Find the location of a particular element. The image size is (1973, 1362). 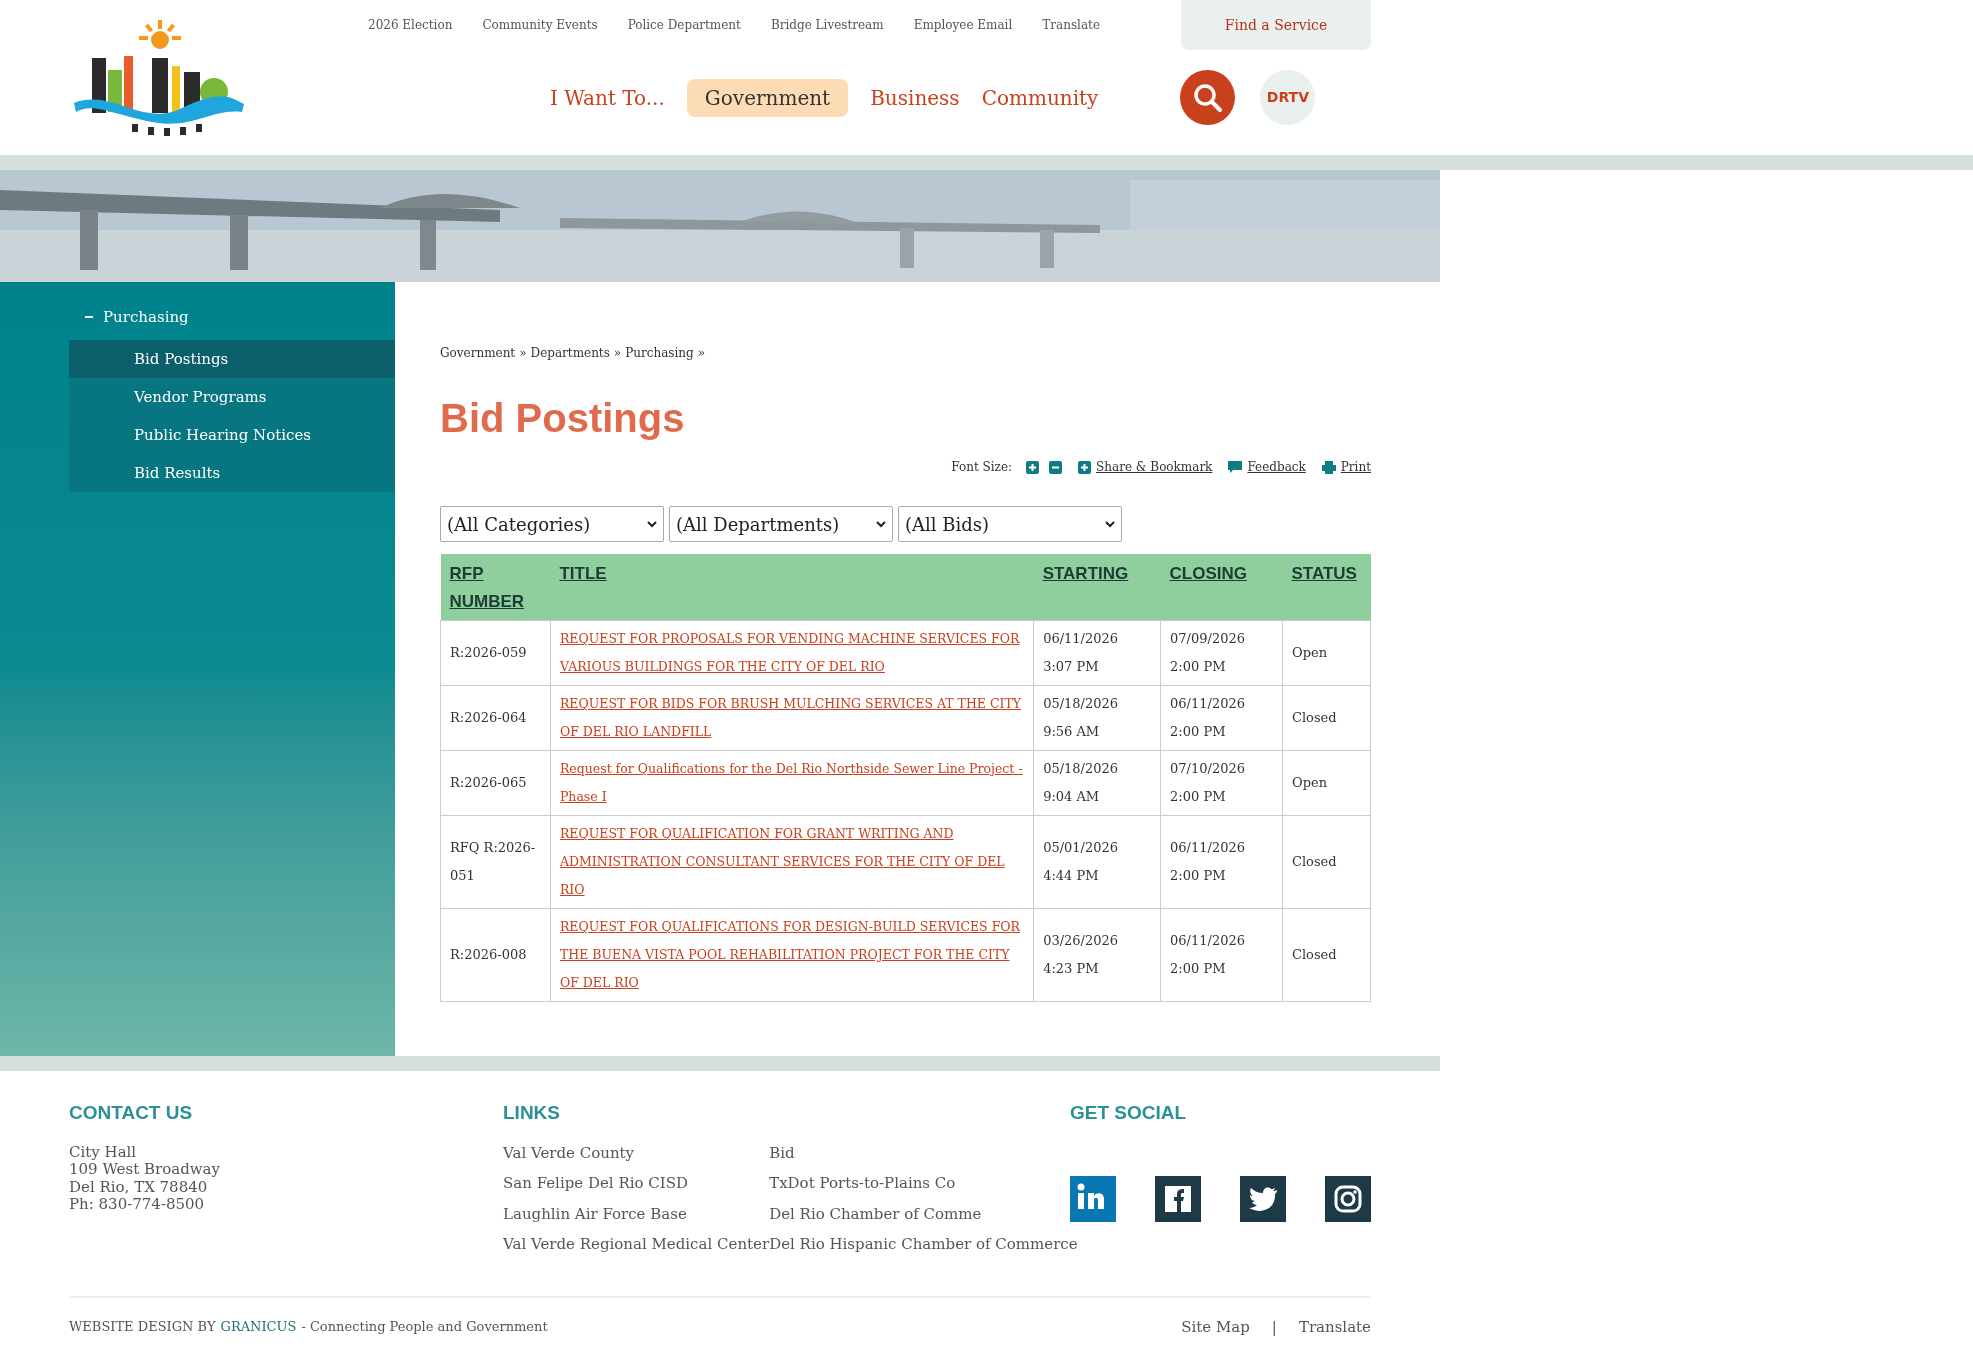

sidebar-item: Bid Results is located at coordinates (232, 473).